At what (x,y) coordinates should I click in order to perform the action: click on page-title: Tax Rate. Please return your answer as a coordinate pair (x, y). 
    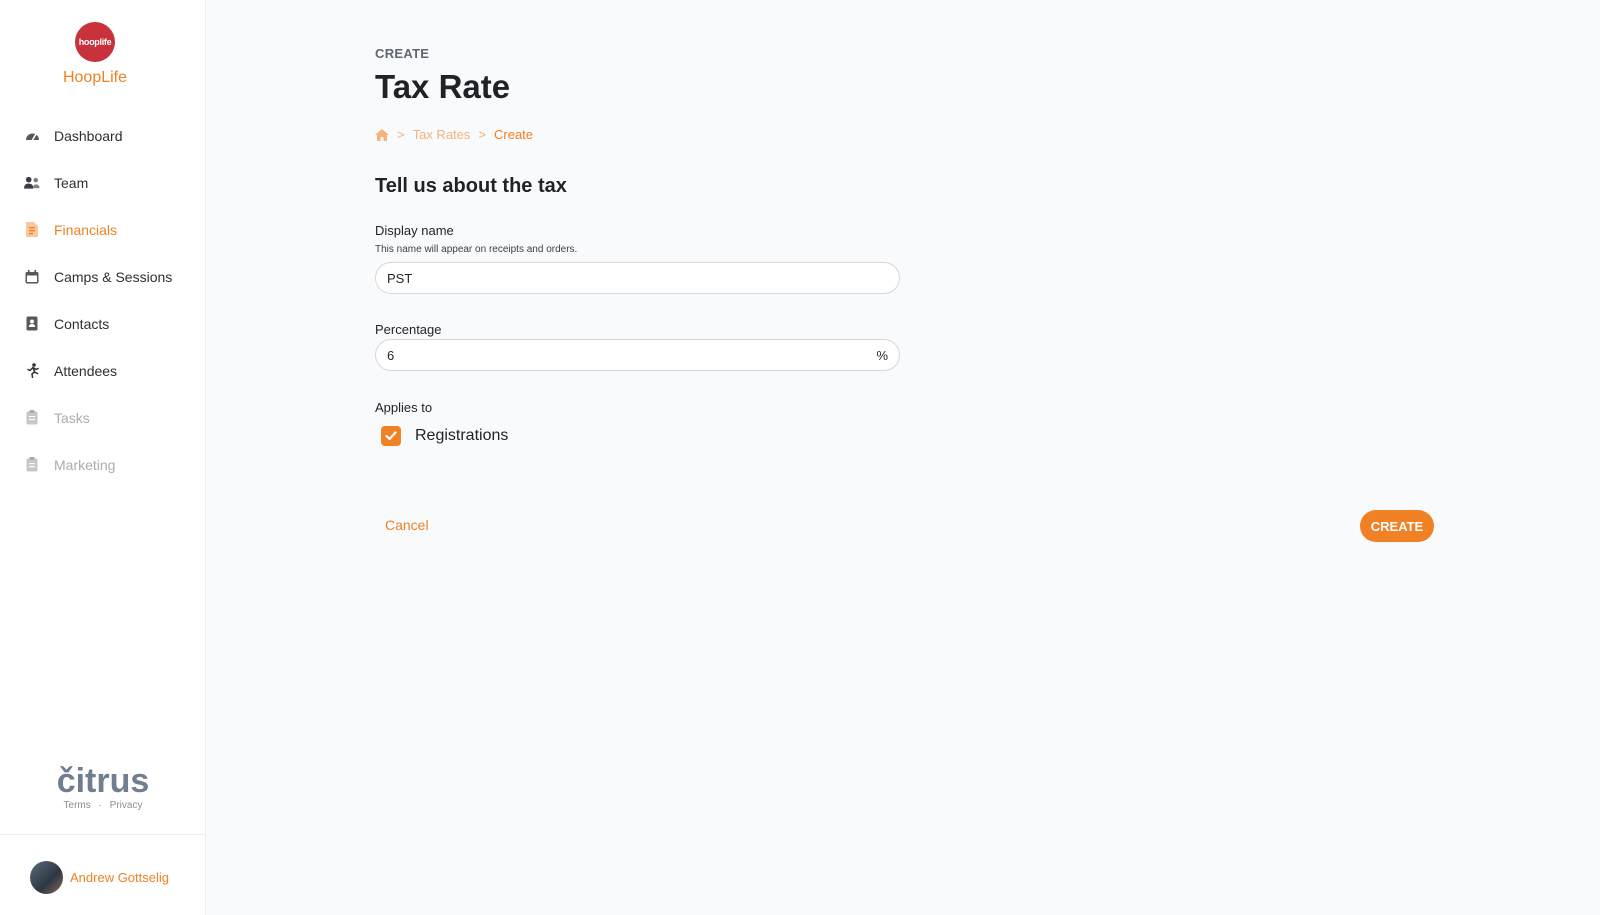
    Looking at the image, I should click on (443, 86).